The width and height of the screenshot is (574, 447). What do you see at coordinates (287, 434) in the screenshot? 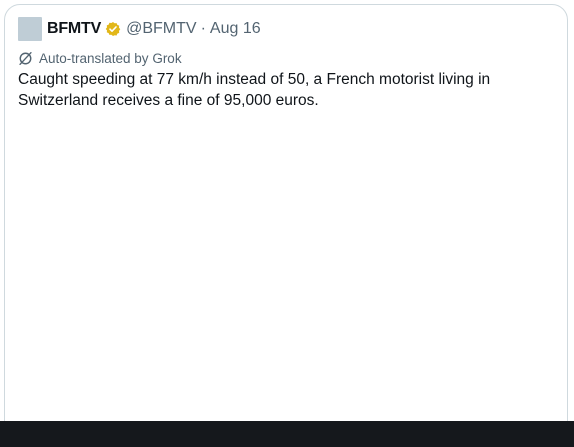
I see `bottom-bar` at bounding box center [287, 434].